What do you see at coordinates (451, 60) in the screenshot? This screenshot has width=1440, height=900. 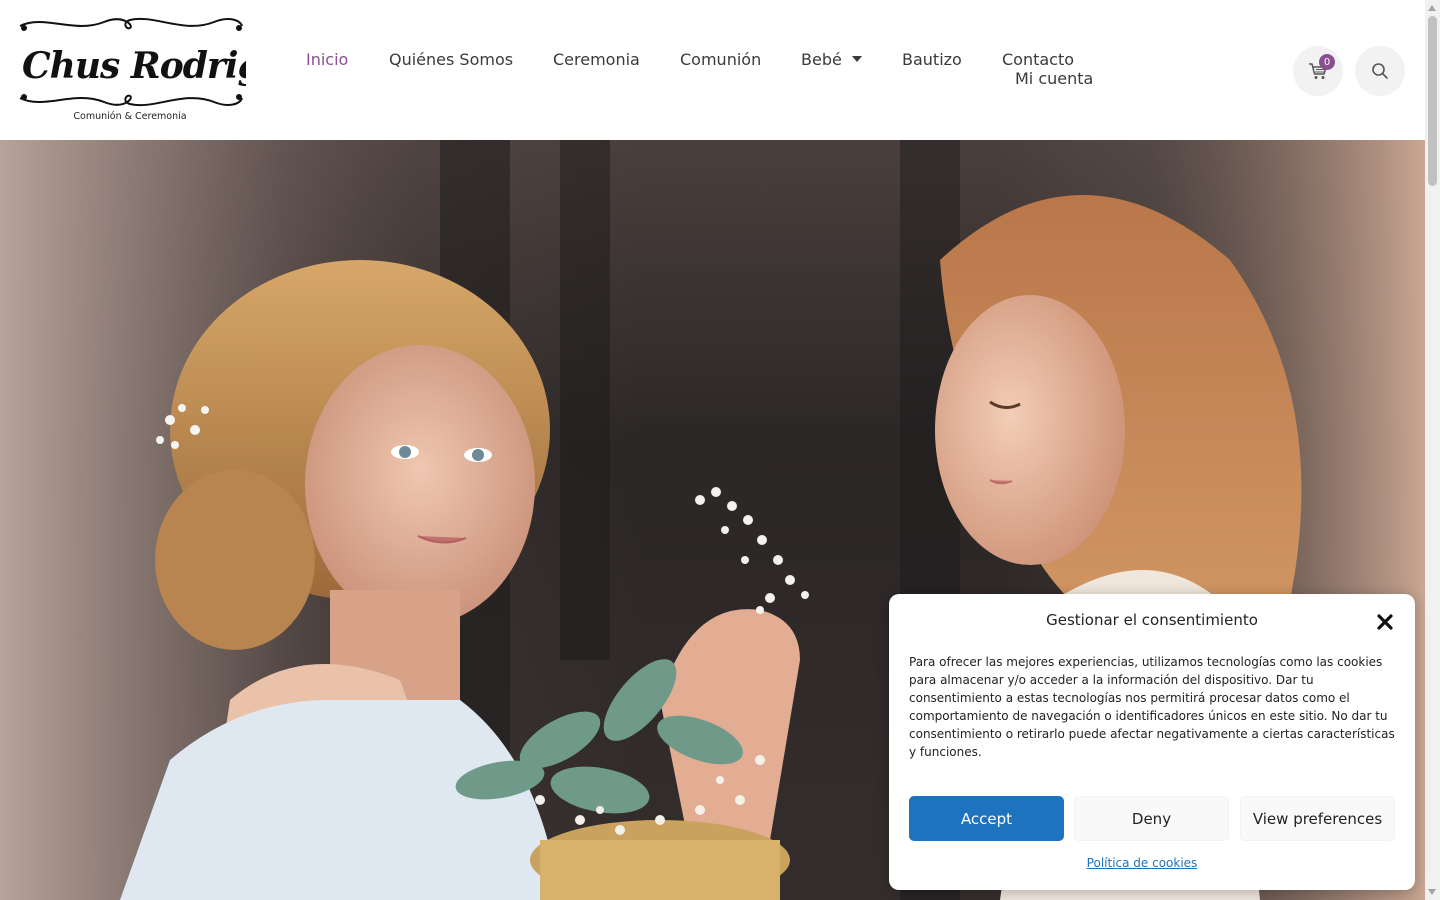 I see `nav-item-quienes-somos: Quiénes Somos` at bounding box center [451, 60].